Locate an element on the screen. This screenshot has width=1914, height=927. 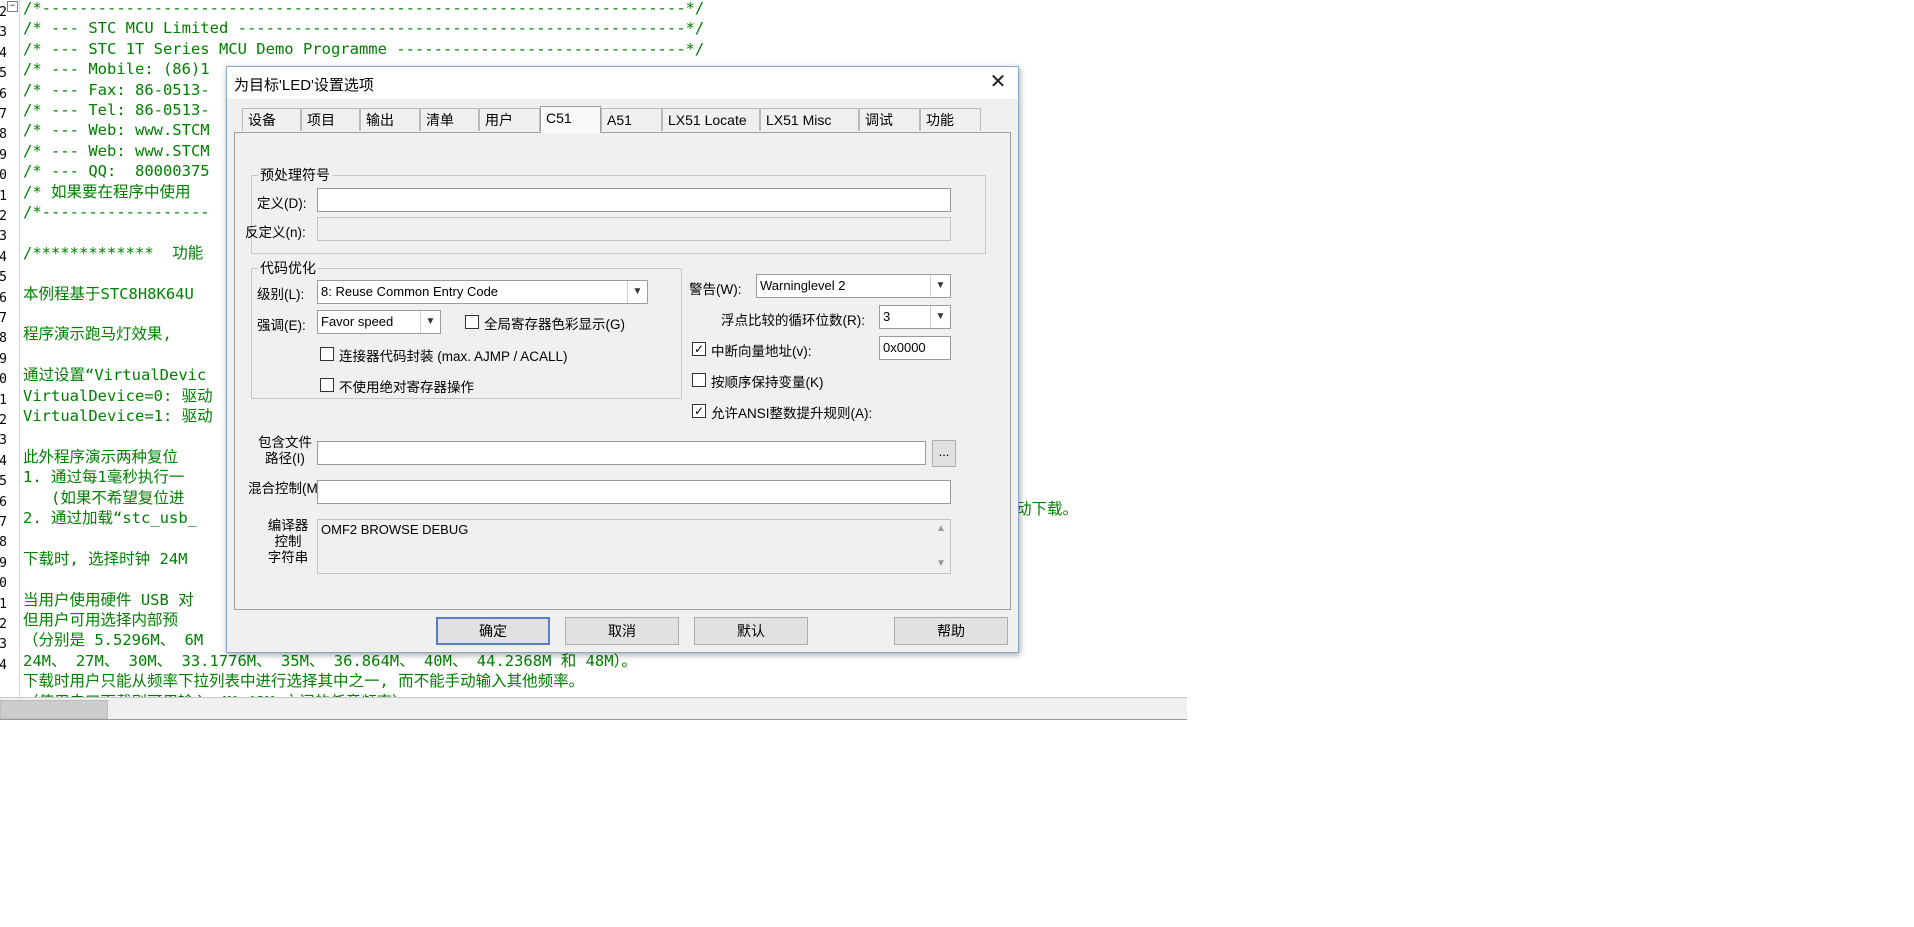
interrupt-vector-checkbox: ✓ is located at coordinates (699, 349).